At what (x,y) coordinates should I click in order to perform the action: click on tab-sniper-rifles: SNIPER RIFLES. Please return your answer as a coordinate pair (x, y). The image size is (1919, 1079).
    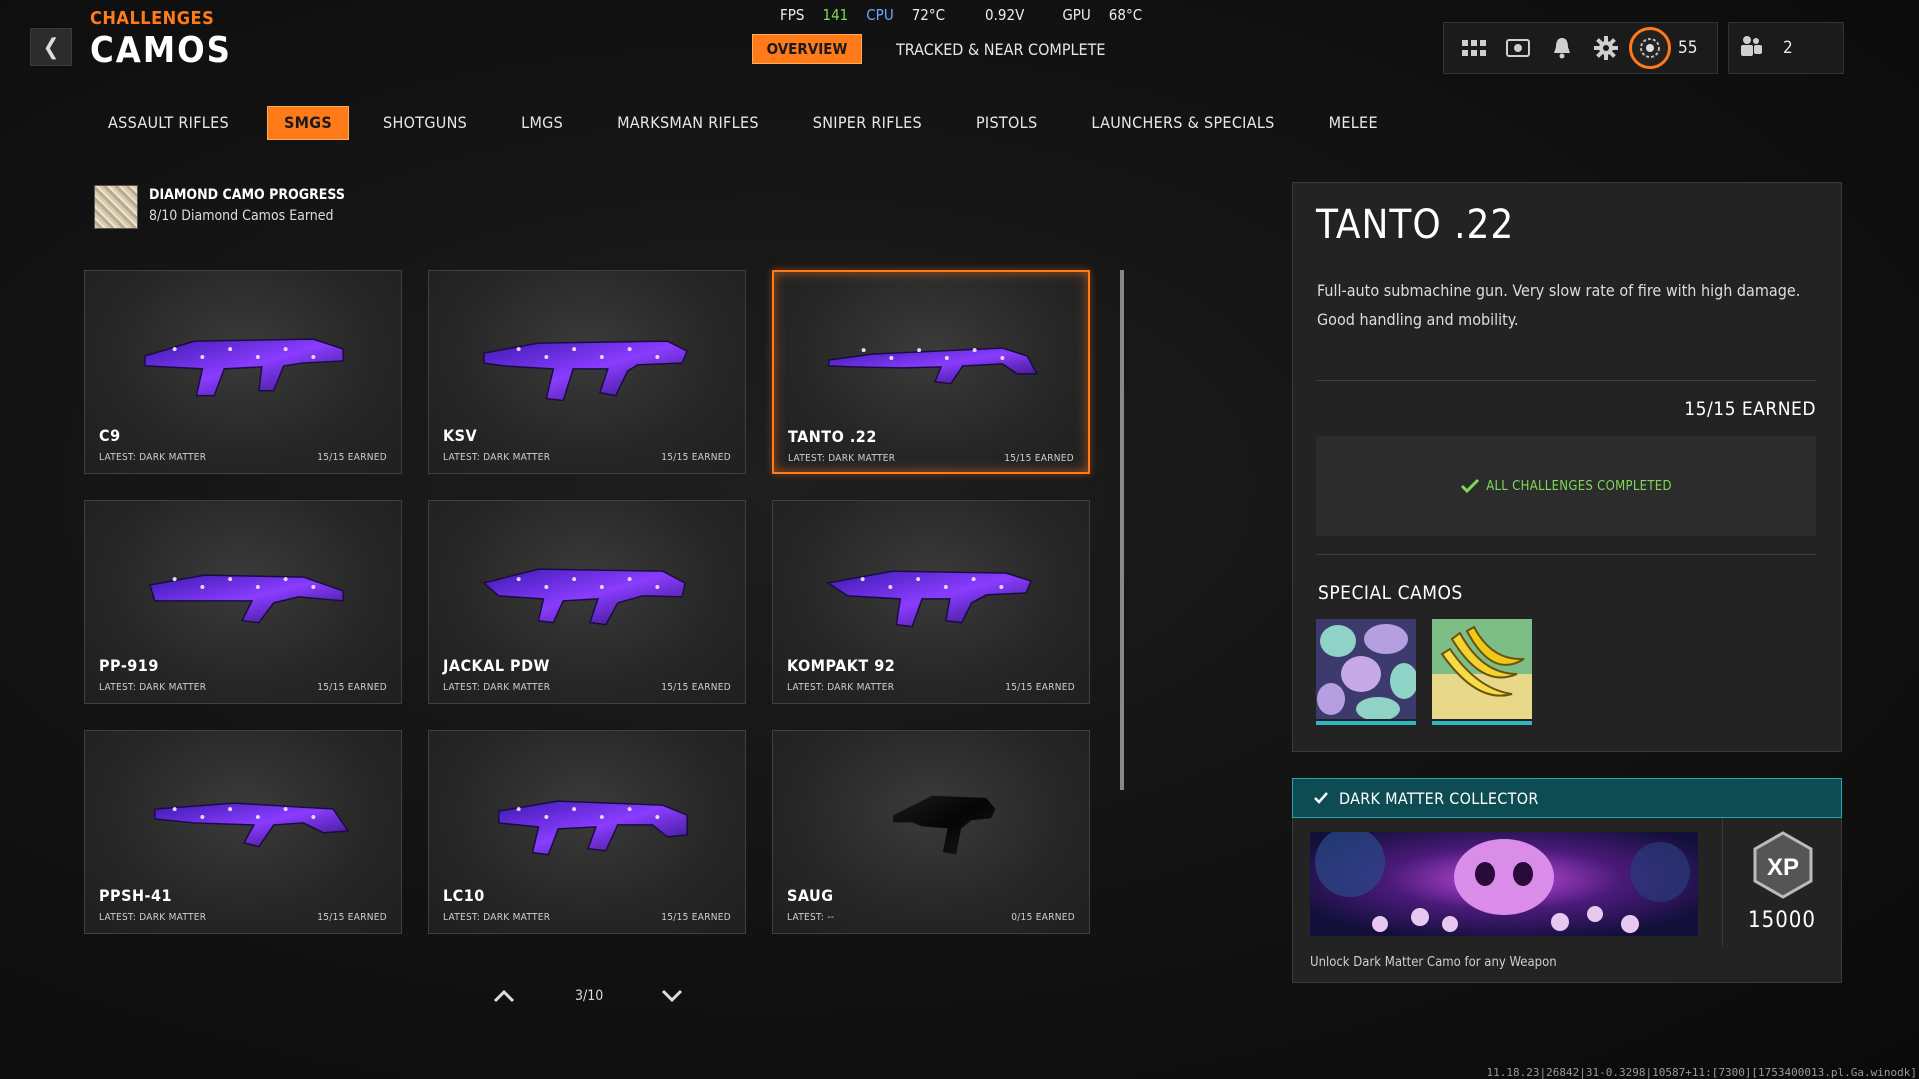
    Looking at the image, I should click on (867, 123).